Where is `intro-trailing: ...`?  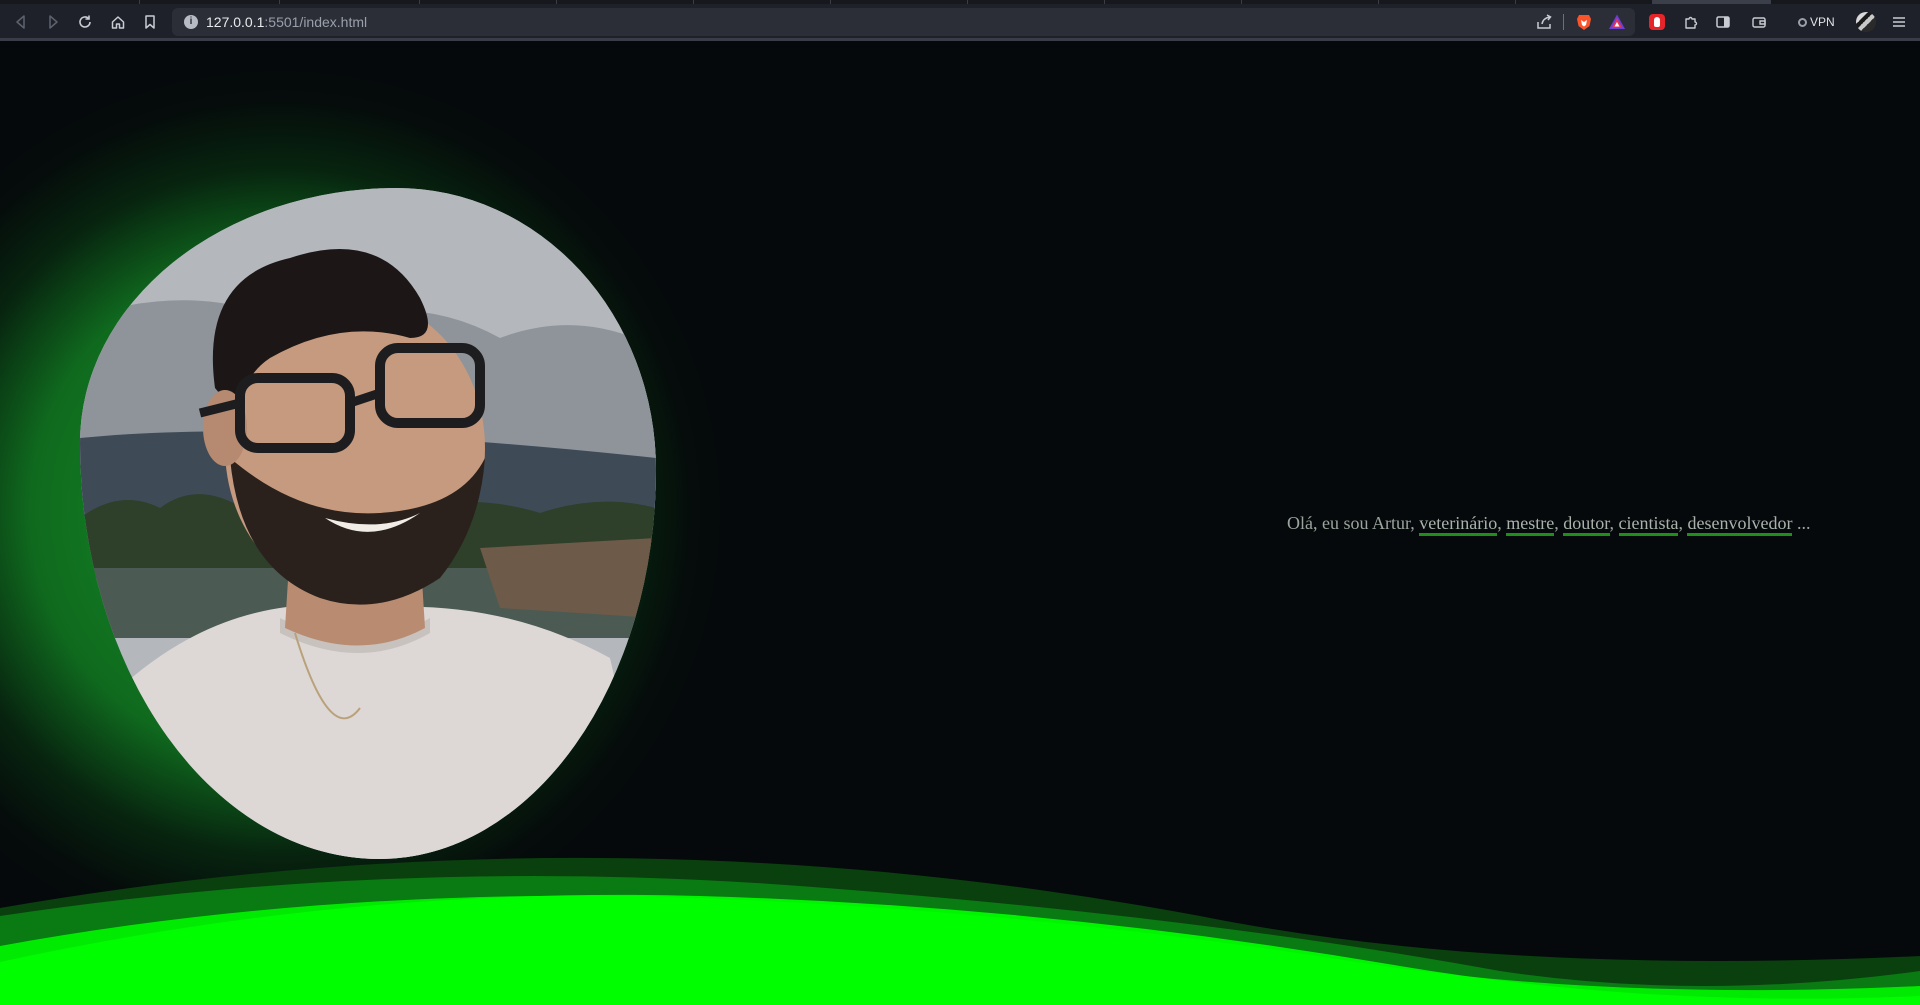
intro-trailing: ... is located at coordinates (1801, 523).